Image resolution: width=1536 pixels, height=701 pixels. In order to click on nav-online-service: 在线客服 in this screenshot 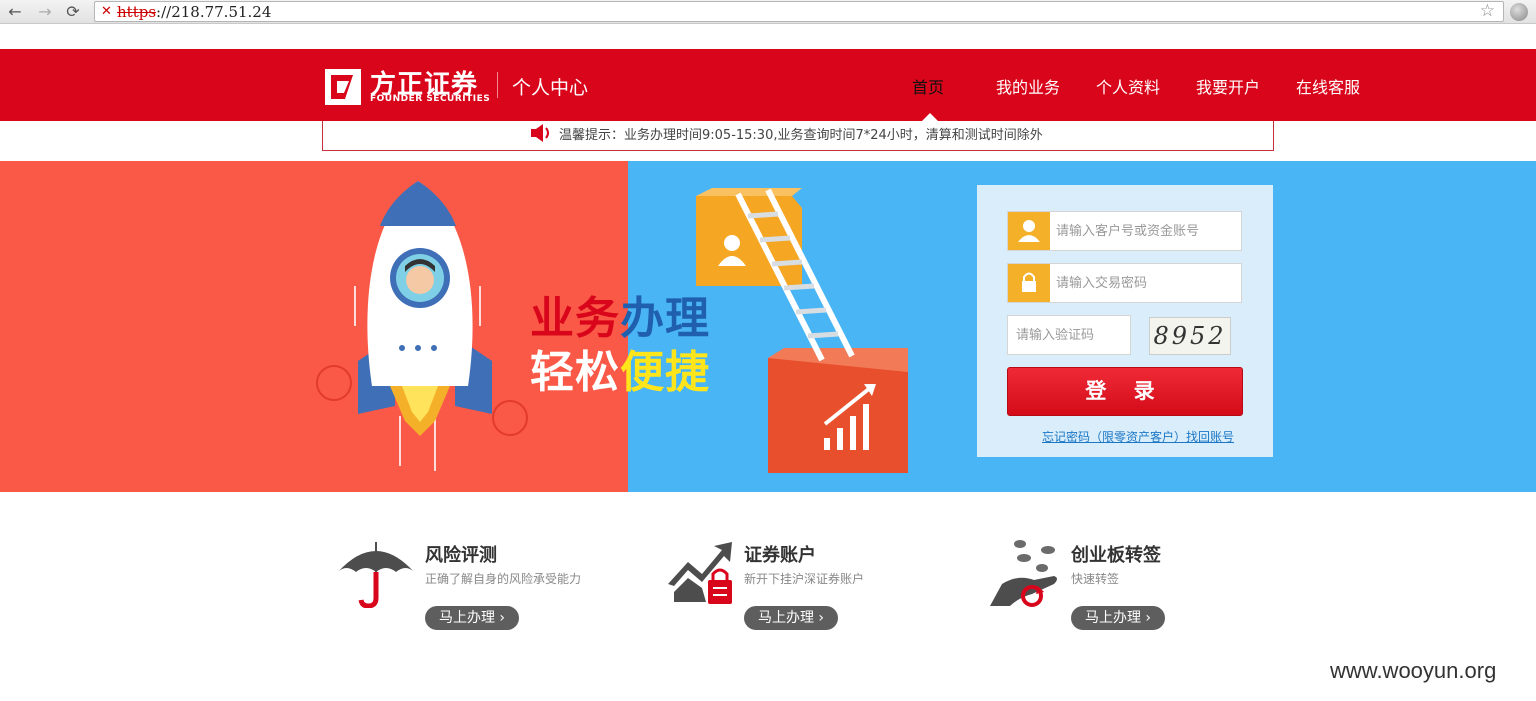, I will do `click(1328, 86)`.